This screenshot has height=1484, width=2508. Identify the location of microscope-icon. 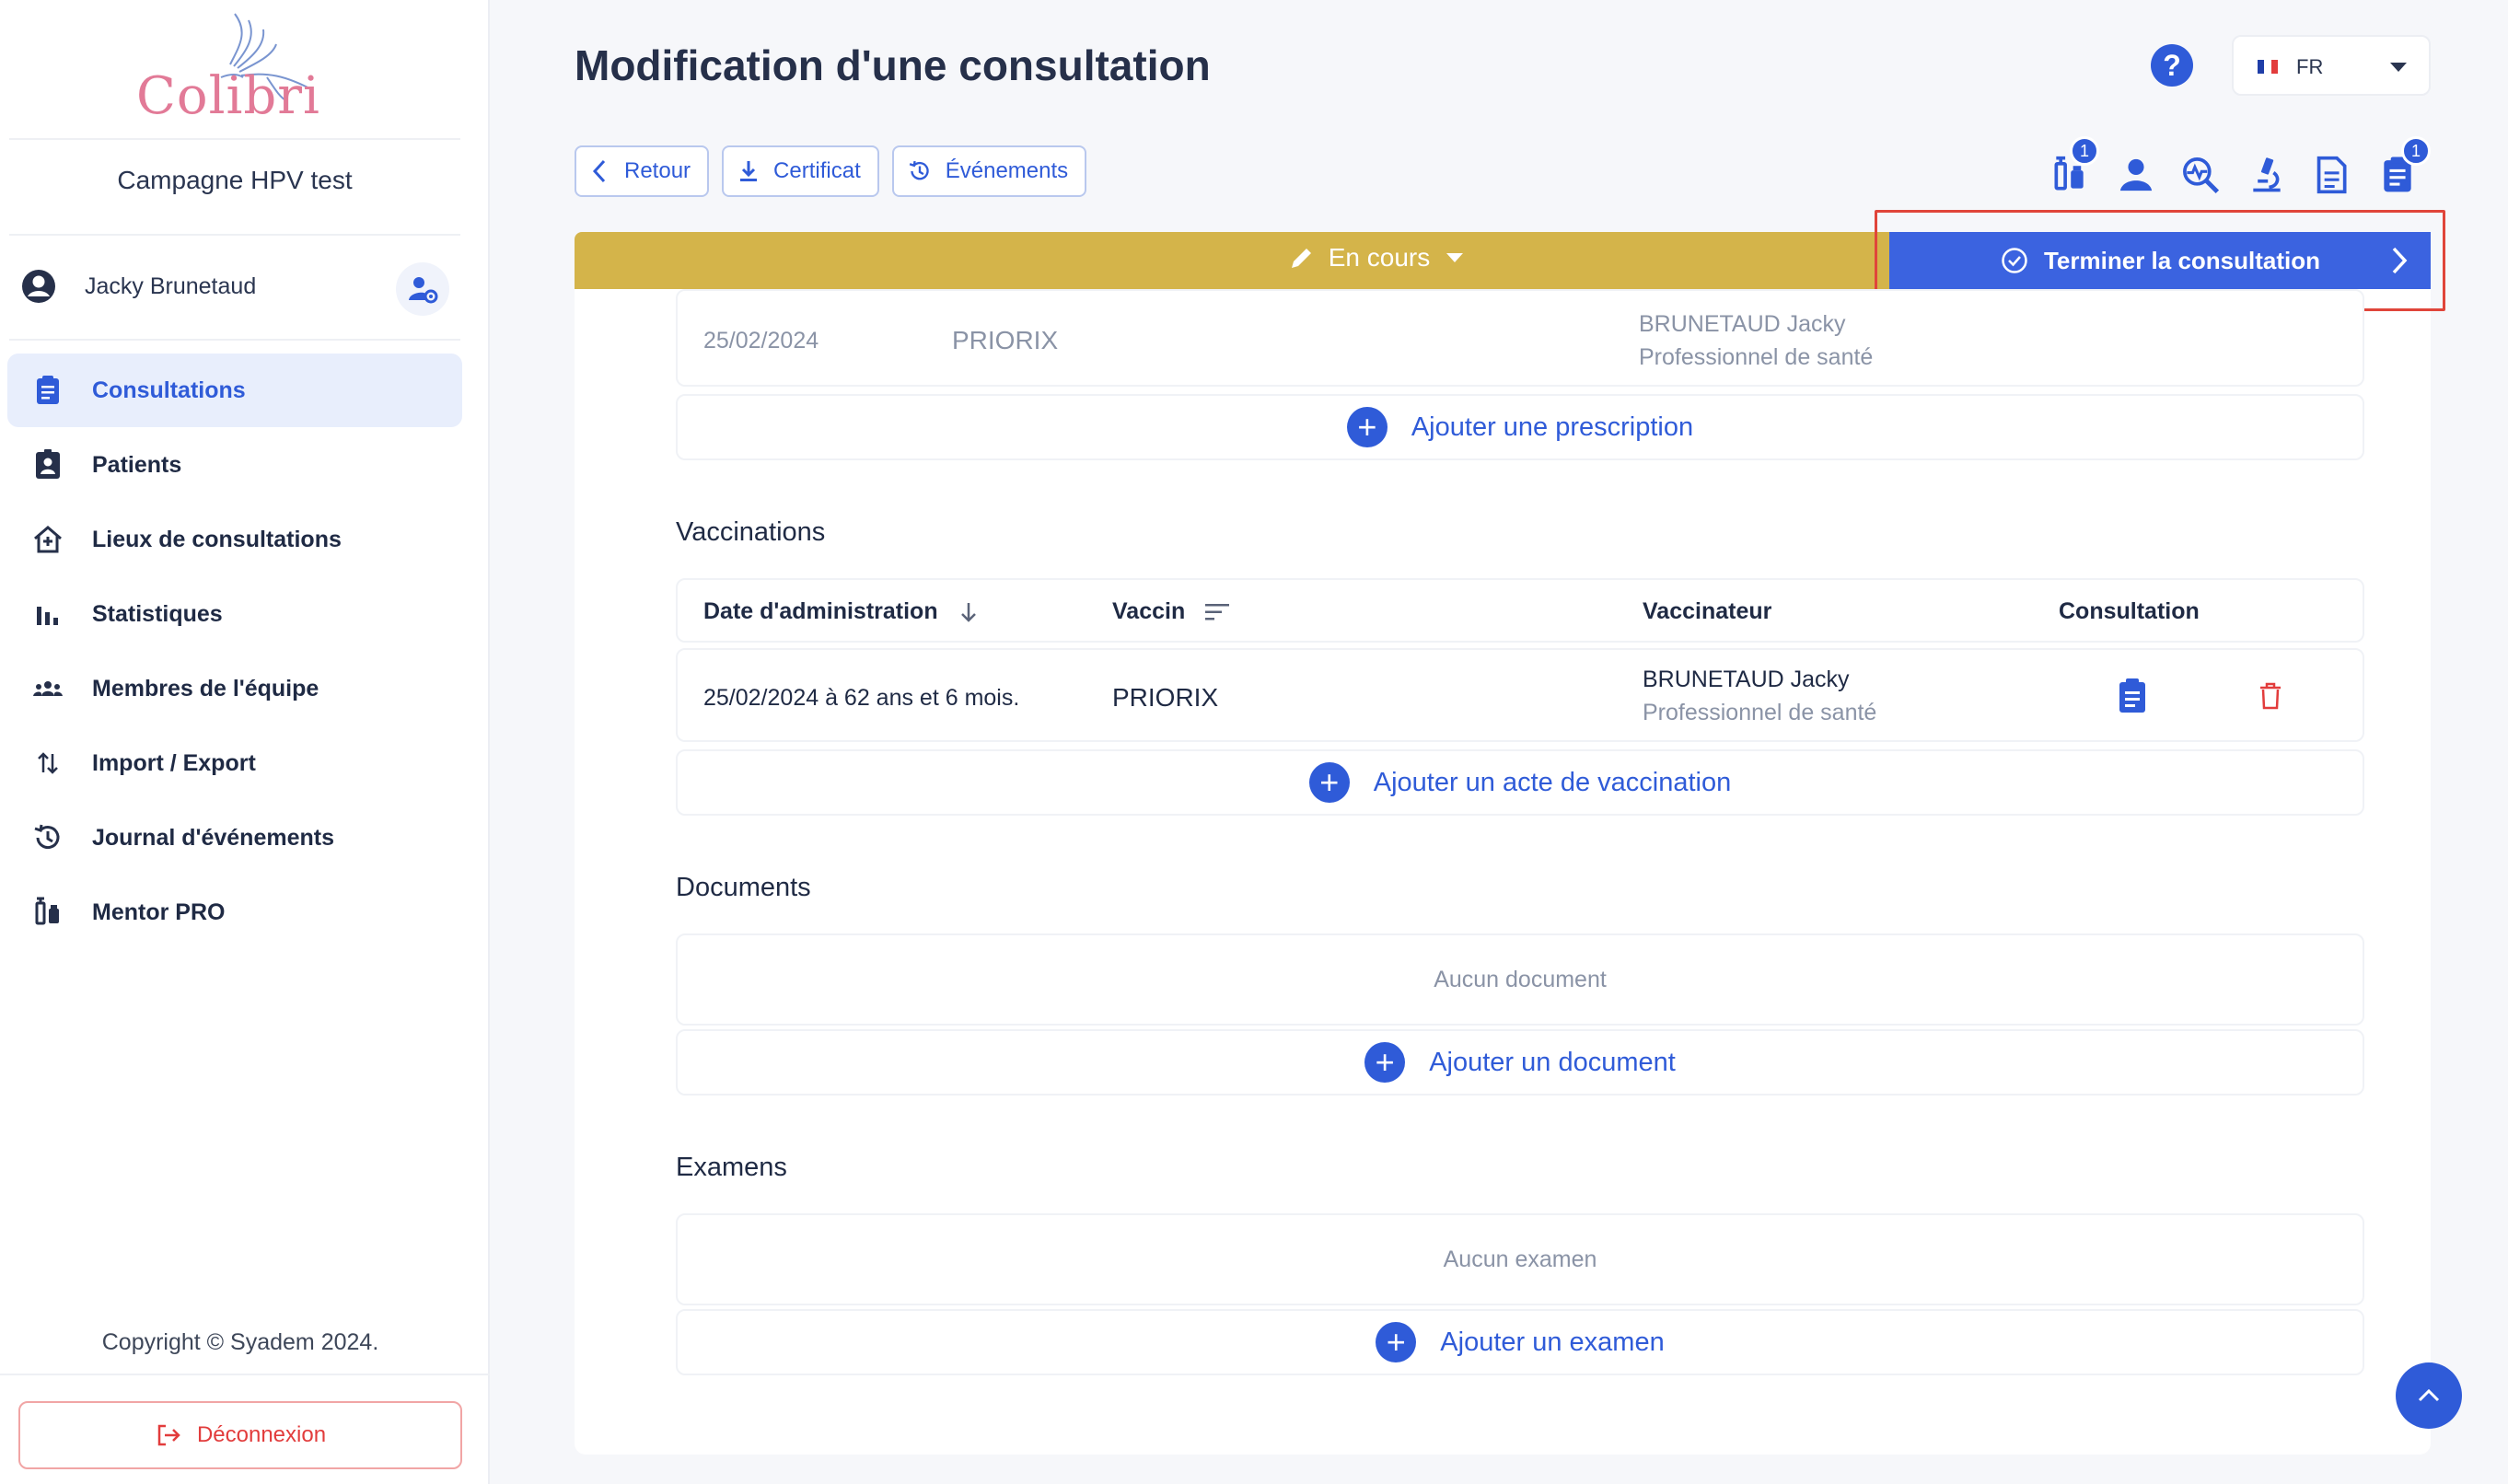
(2267, 175).